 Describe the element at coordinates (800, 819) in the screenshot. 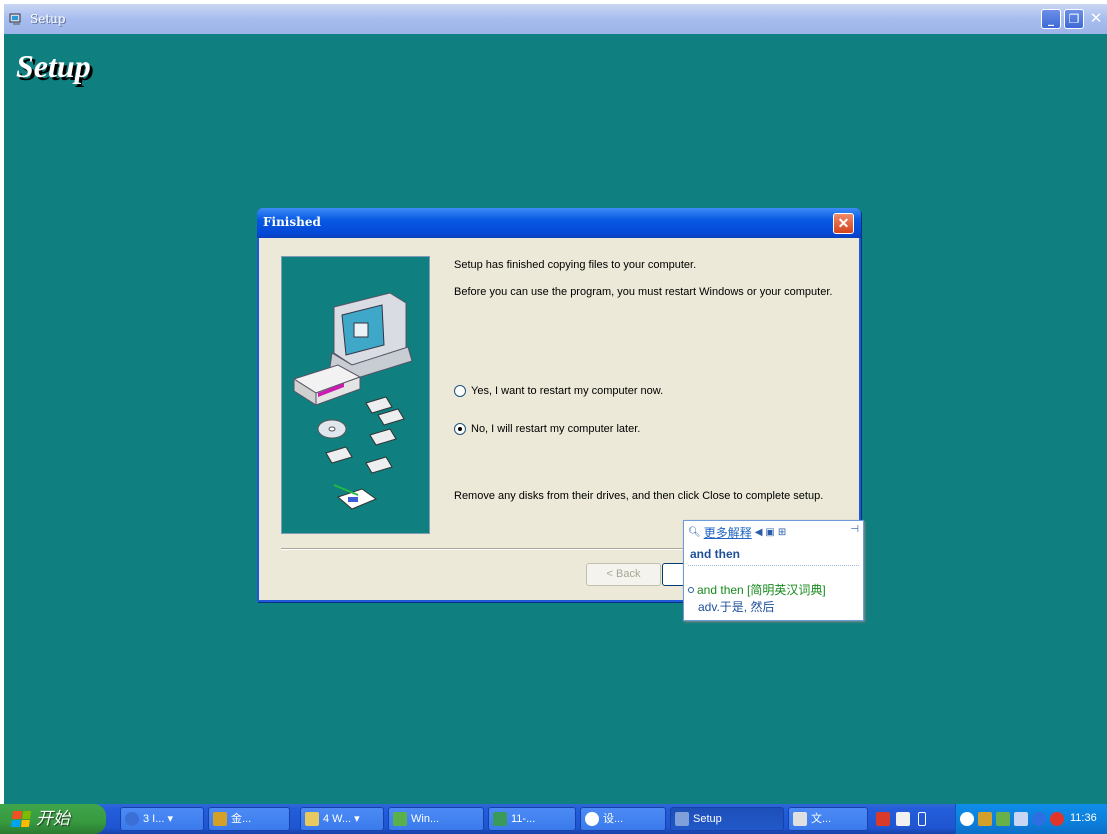

I see `document-icon` at that location.